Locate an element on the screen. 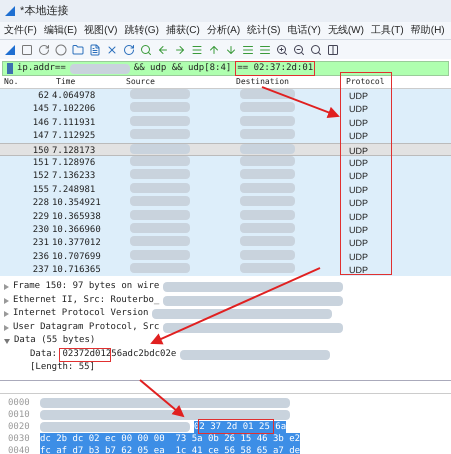 The image size is (451, 454). folder-icon is located at coordinates (78, 50).